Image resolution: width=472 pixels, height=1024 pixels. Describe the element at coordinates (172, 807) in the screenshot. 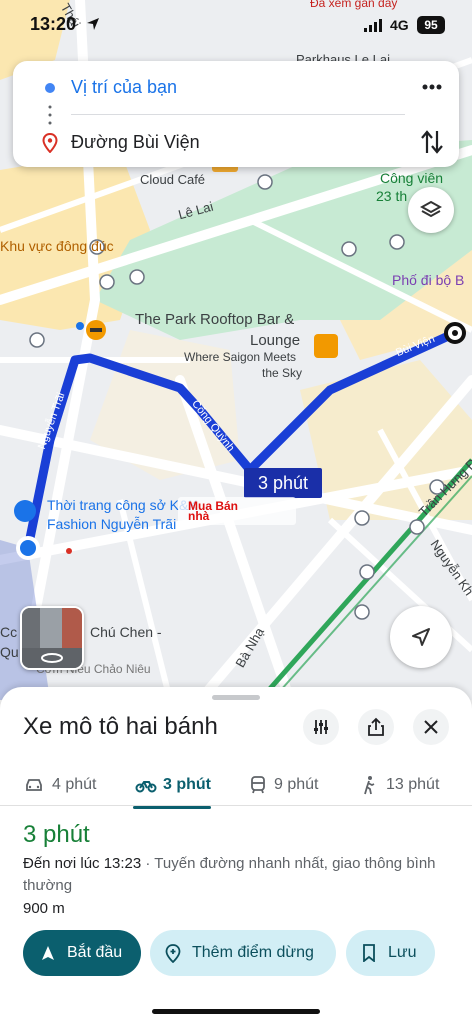

I see `selected-tab-indicator` at that location.